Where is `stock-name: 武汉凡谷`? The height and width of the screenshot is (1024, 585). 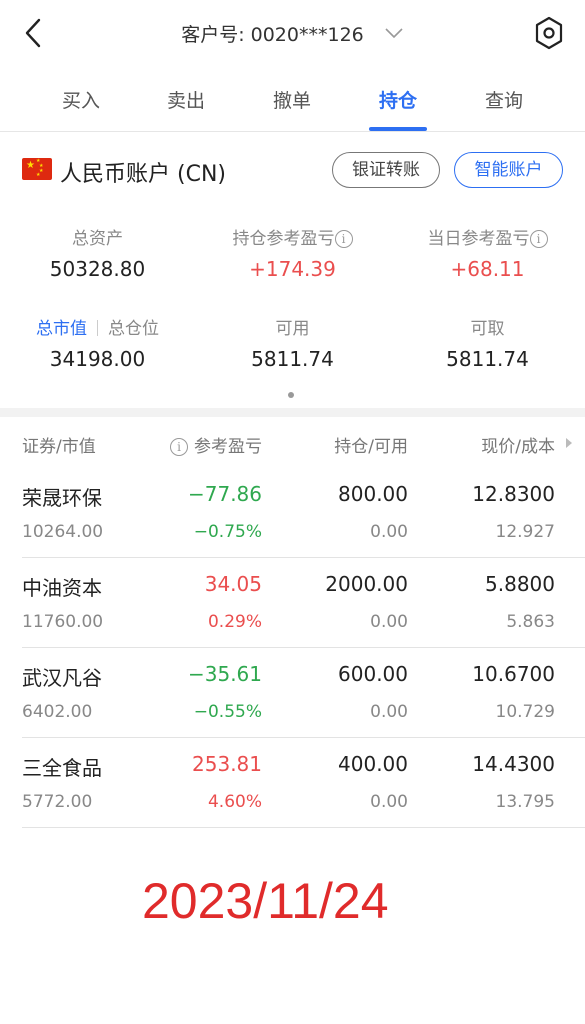
stock-name: 武汉凡谷 is located at coordinates (62, 678).